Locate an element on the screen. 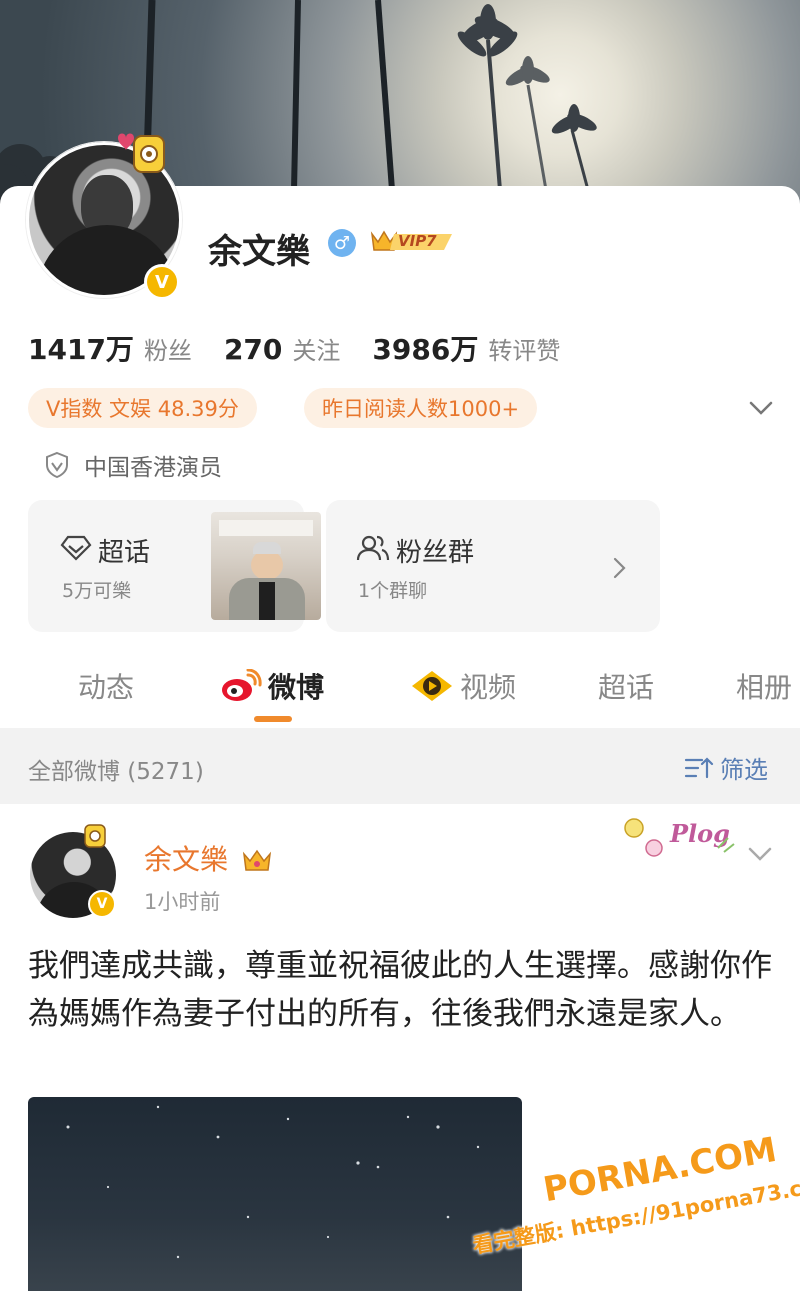 This screenshot has height=1291, width=800. interactions-label: 转评赞 is located at coordinates (524, 351).